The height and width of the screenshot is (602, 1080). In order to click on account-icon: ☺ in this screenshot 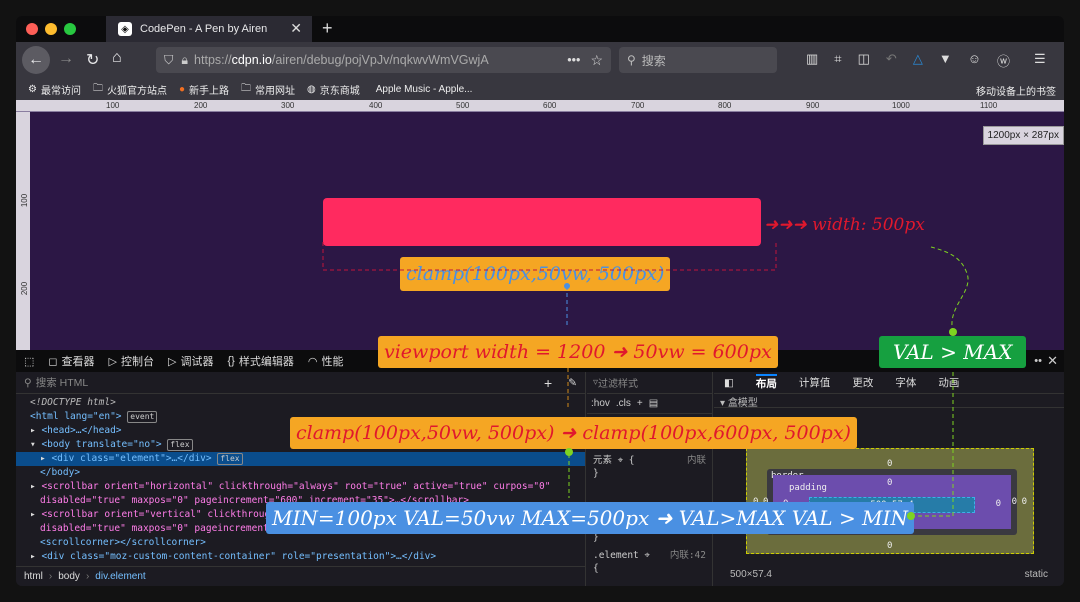, I will do `click(974, 60)`.